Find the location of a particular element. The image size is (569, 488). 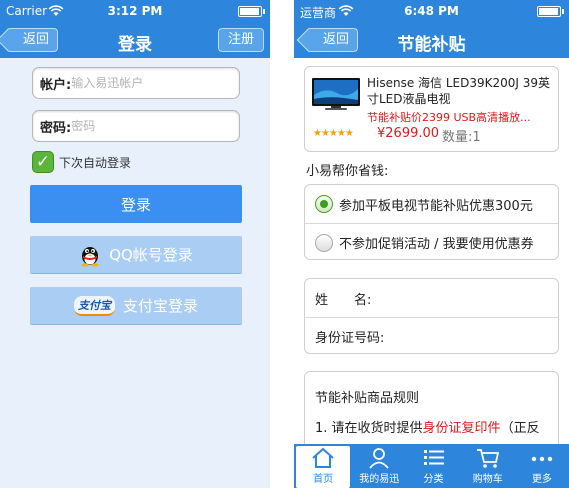

login-button: 登录 is located at coordinates (136, 204).